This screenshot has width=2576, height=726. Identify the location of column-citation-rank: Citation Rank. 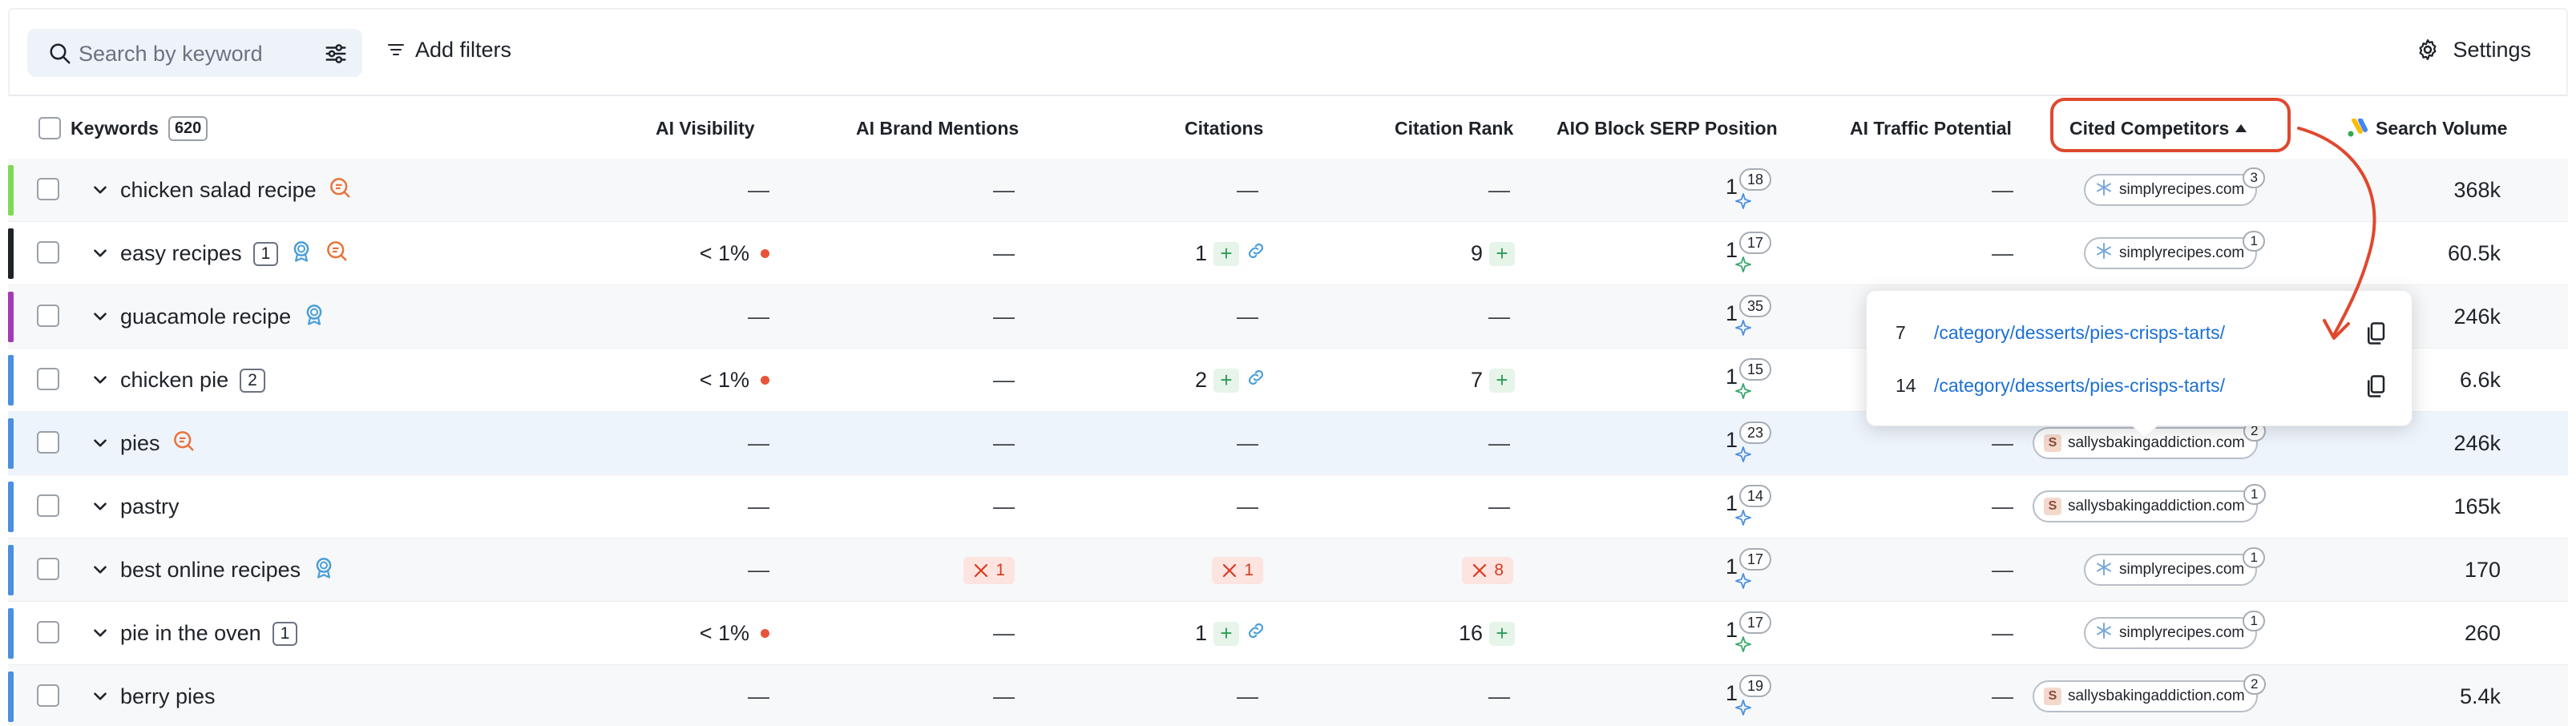
(1454, 128).